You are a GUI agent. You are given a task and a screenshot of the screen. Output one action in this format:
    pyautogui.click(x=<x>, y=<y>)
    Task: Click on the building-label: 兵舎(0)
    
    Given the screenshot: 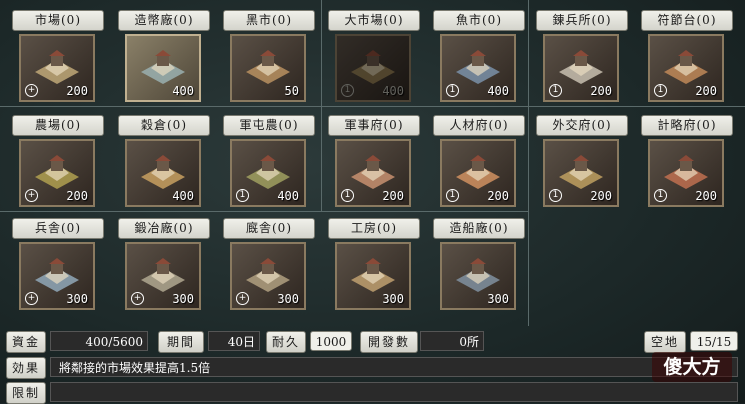 What is the action you would take?
    pyautogui.click(x=58, y=228)
    